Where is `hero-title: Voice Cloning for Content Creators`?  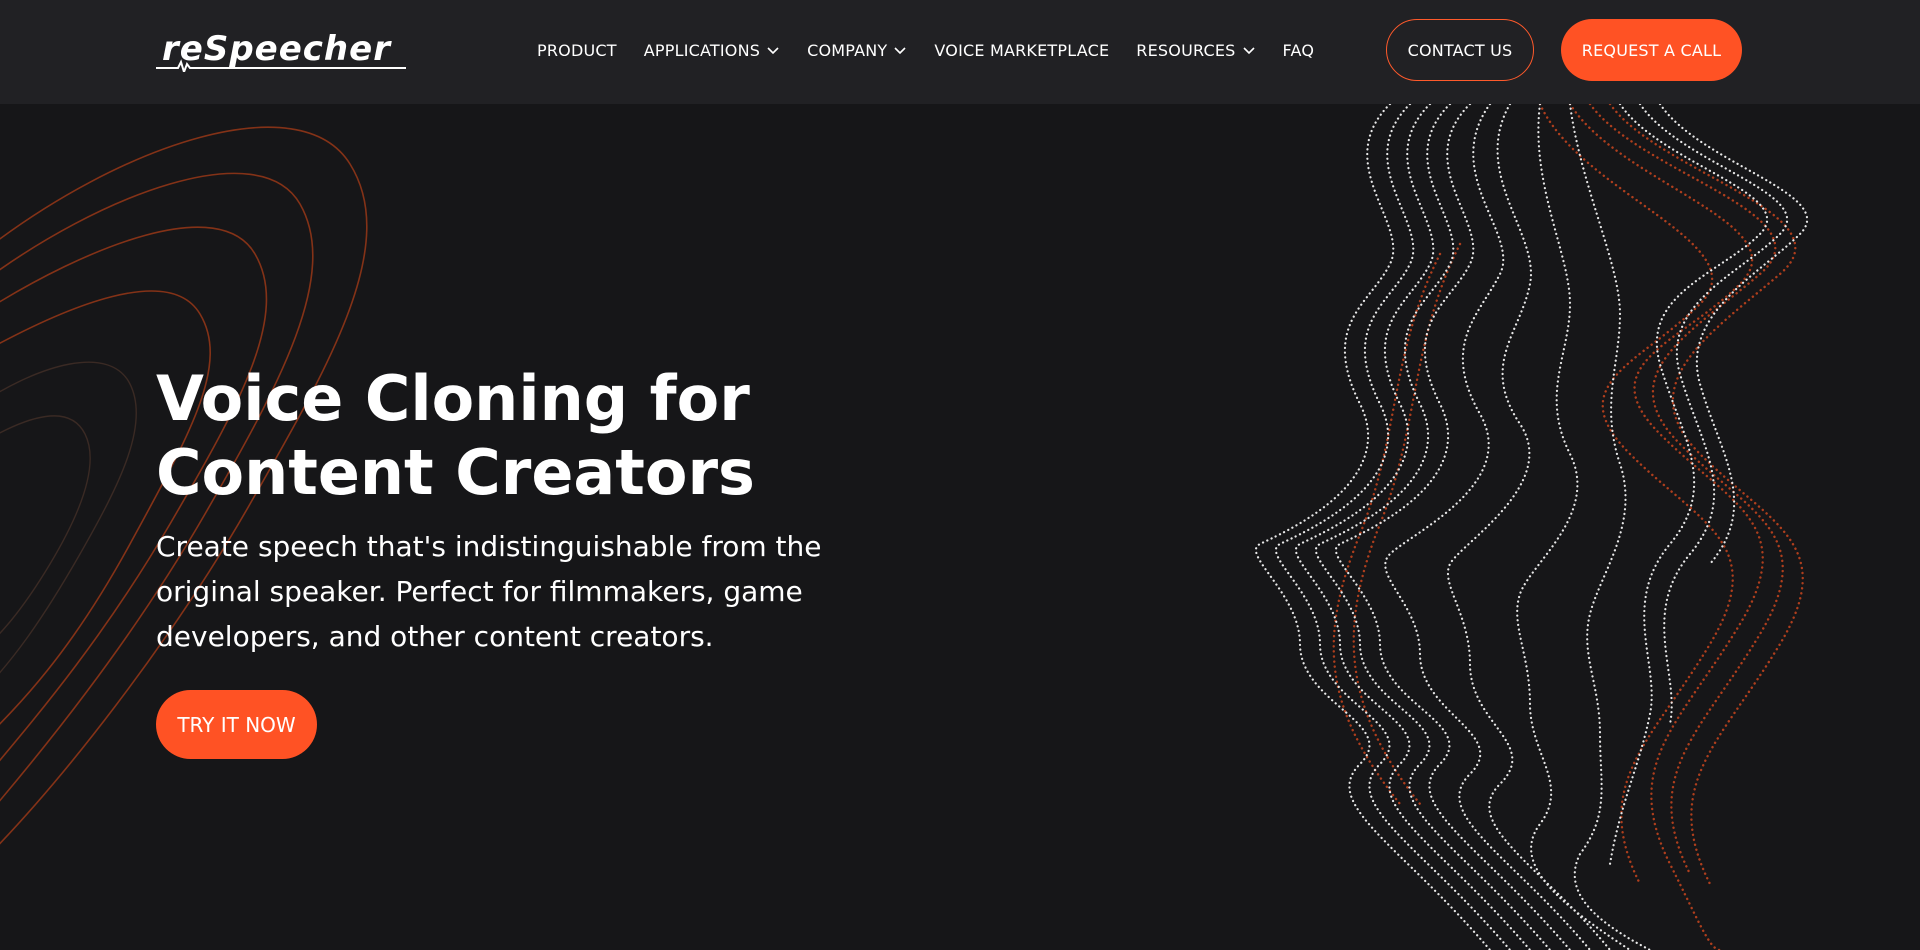
hero-title: Voice Cloning for Content Creators is located at coordinates (455, 435).